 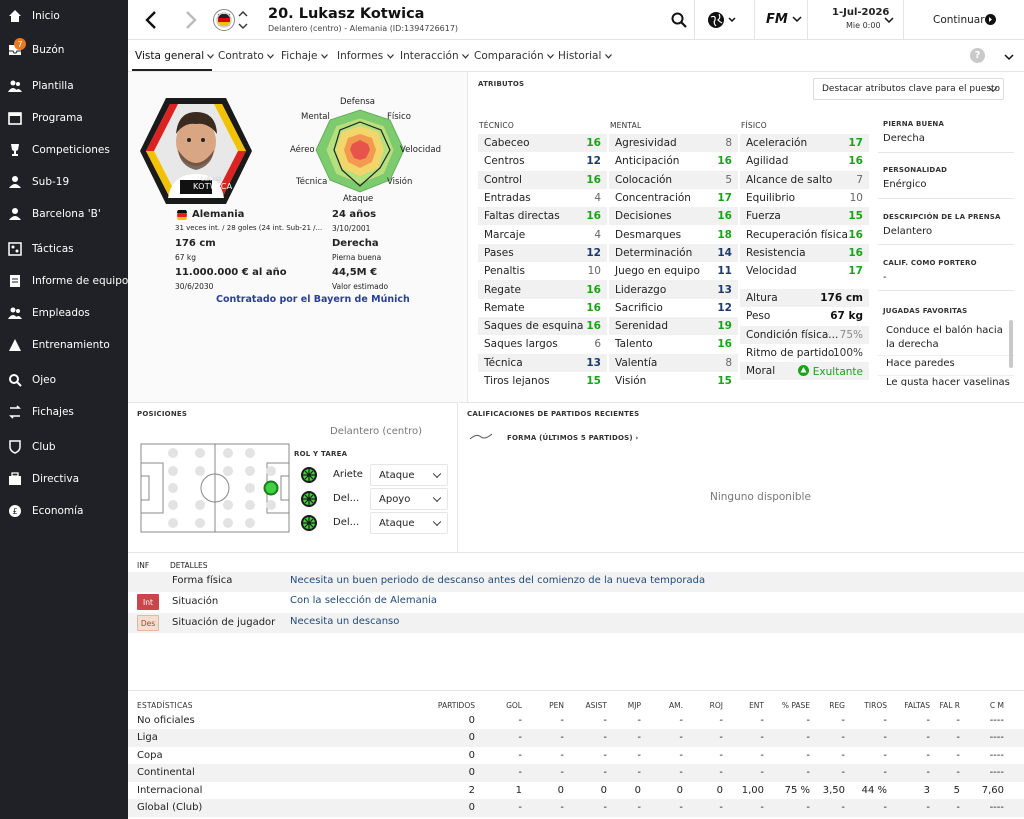 I want to click on tab-contrato: Contrato, so click(x=246, y=56).